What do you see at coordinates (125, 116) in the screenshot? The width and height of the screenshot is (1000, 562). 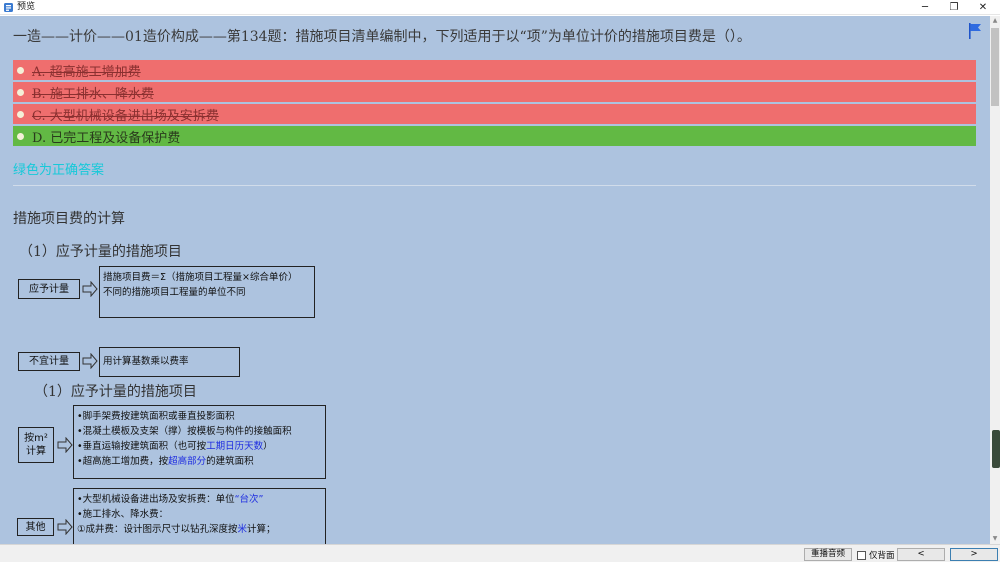 I see `option-c-label: C. 大型机械设备进出场及安拆费` at bounding box center [125, 116].